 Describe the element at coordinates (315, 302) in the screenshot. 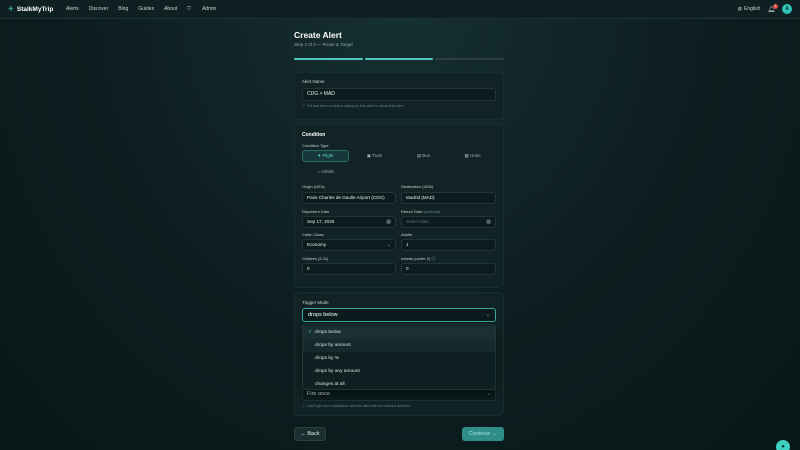

I see `trigger-mode-label: Trigger Mode` at that location.